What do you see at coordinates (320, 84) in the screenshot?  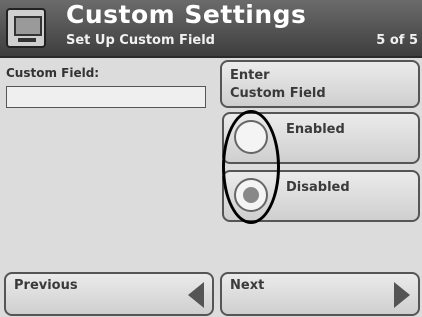 I see `enter-custom-field-button: Enter Custom Field` at bounding box center [320, 84].